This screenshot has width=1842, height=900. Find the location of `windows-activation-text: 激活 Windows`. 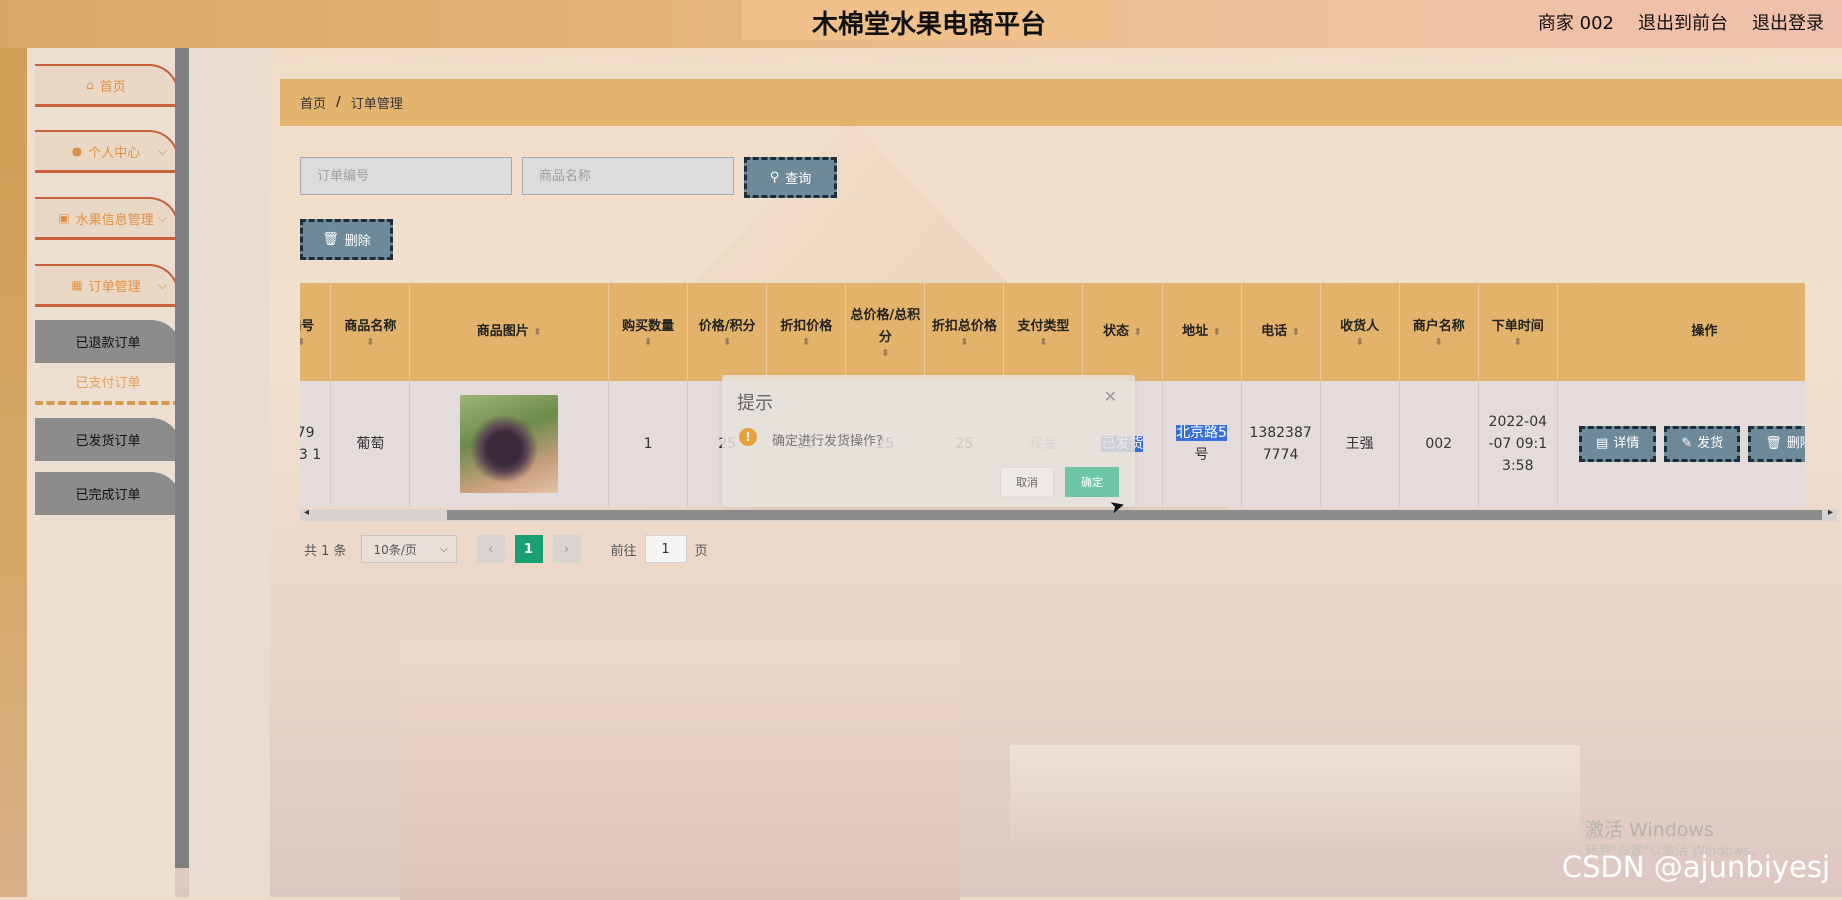

windows-activation-text: 激活 Windows is located at coordinates (1649, 830).